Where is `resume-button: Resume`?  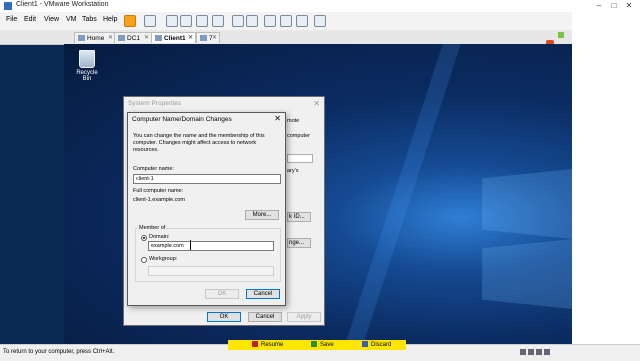 resume-button: Resume is located at coordinates (267, 344).